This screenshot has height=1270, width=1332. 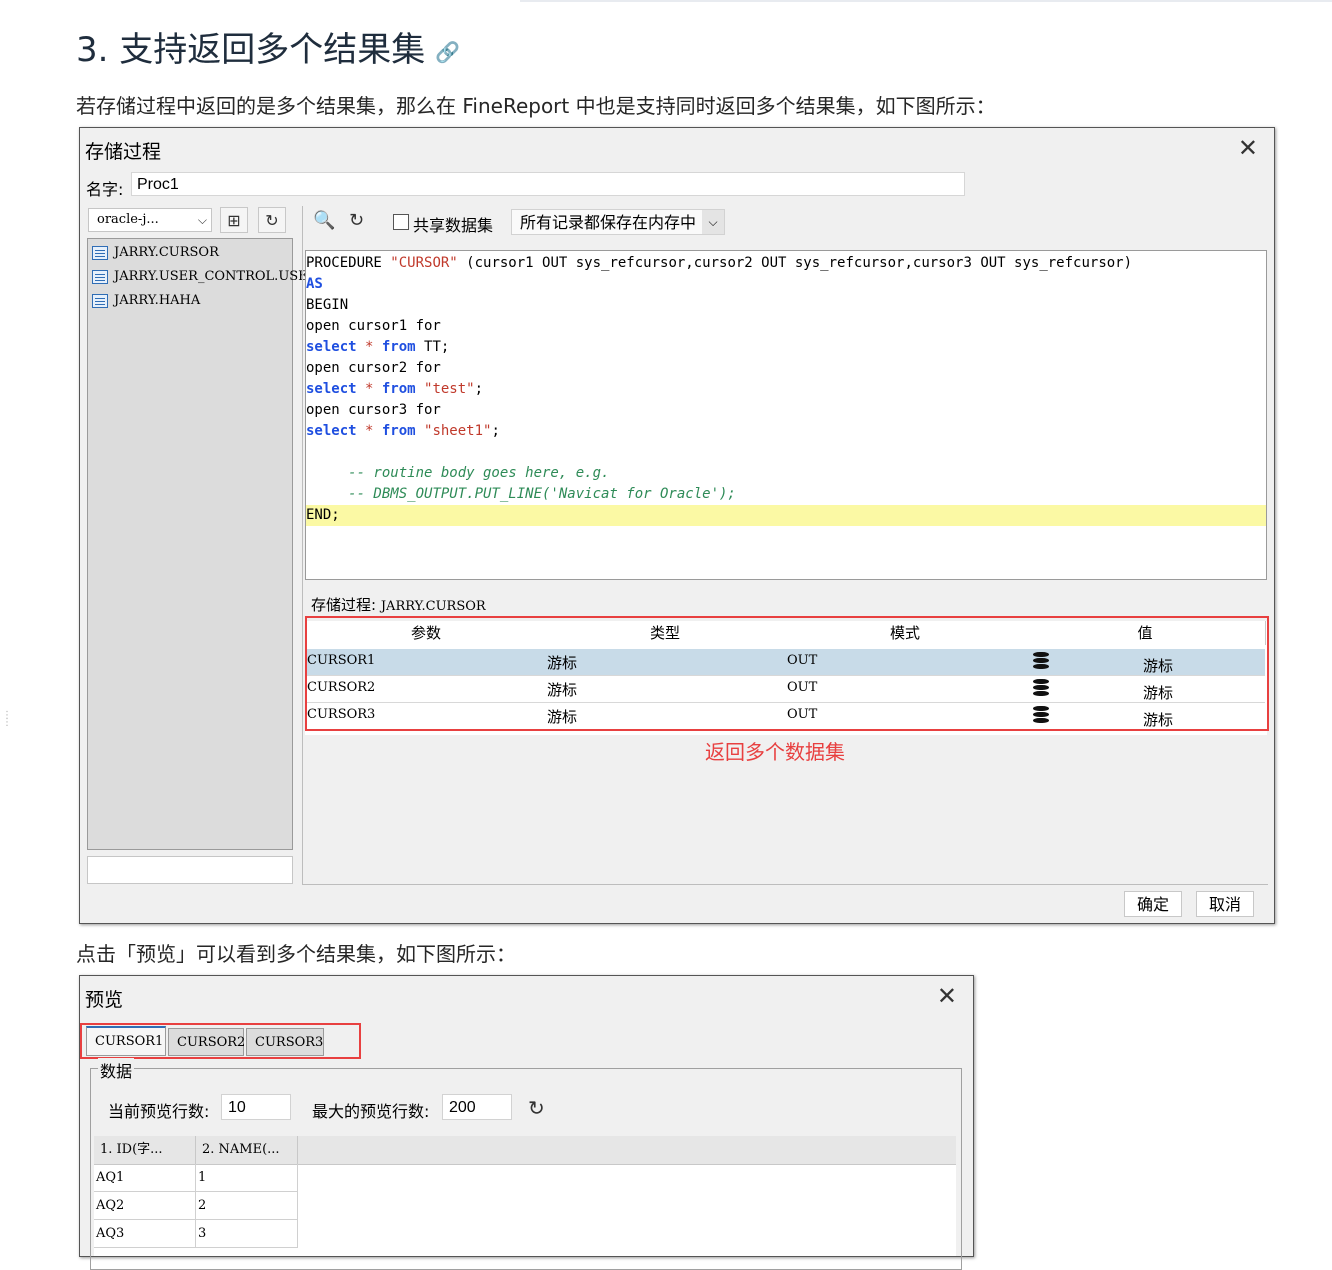 What do you see at coordinates (190, 870) in the screenshot?
I see `tree-search-input` at bounding box center [190, 870].